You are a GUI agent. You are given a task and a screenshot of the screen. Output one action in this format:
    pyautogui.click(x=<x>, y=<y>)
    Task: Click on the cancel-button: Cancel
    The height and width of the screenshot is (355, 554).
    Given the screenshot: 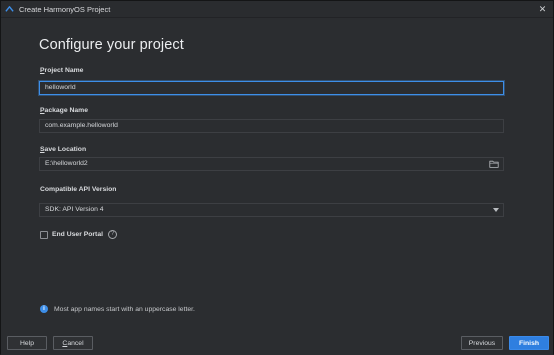 What is the action you would take?
    pyautogui.click(x=73, y=343)
    